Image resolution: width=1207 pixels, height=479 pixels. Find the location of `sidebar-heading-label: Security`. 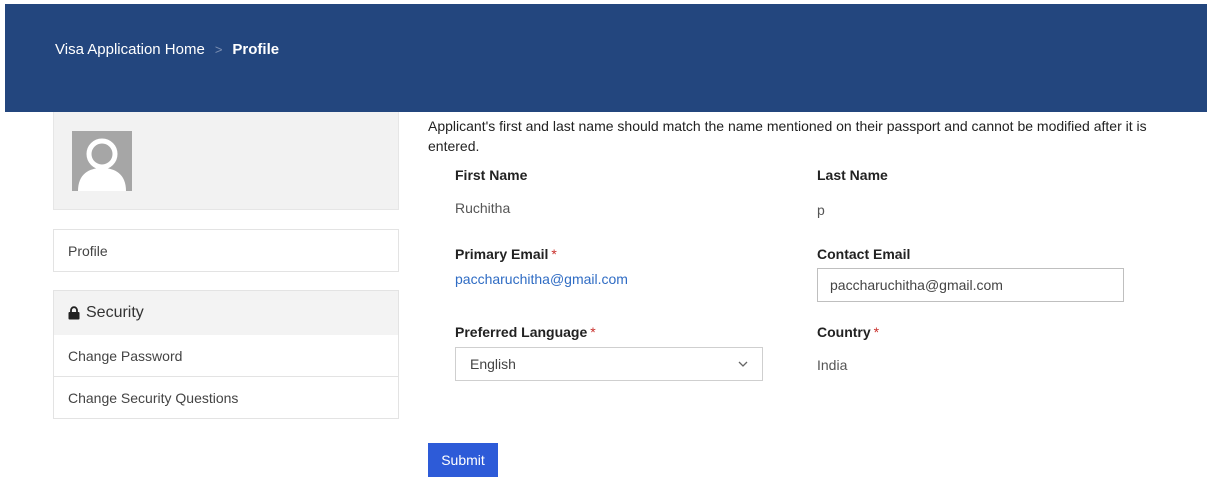

sidebar-heading-label: Security is located at coordinates (115, 312).